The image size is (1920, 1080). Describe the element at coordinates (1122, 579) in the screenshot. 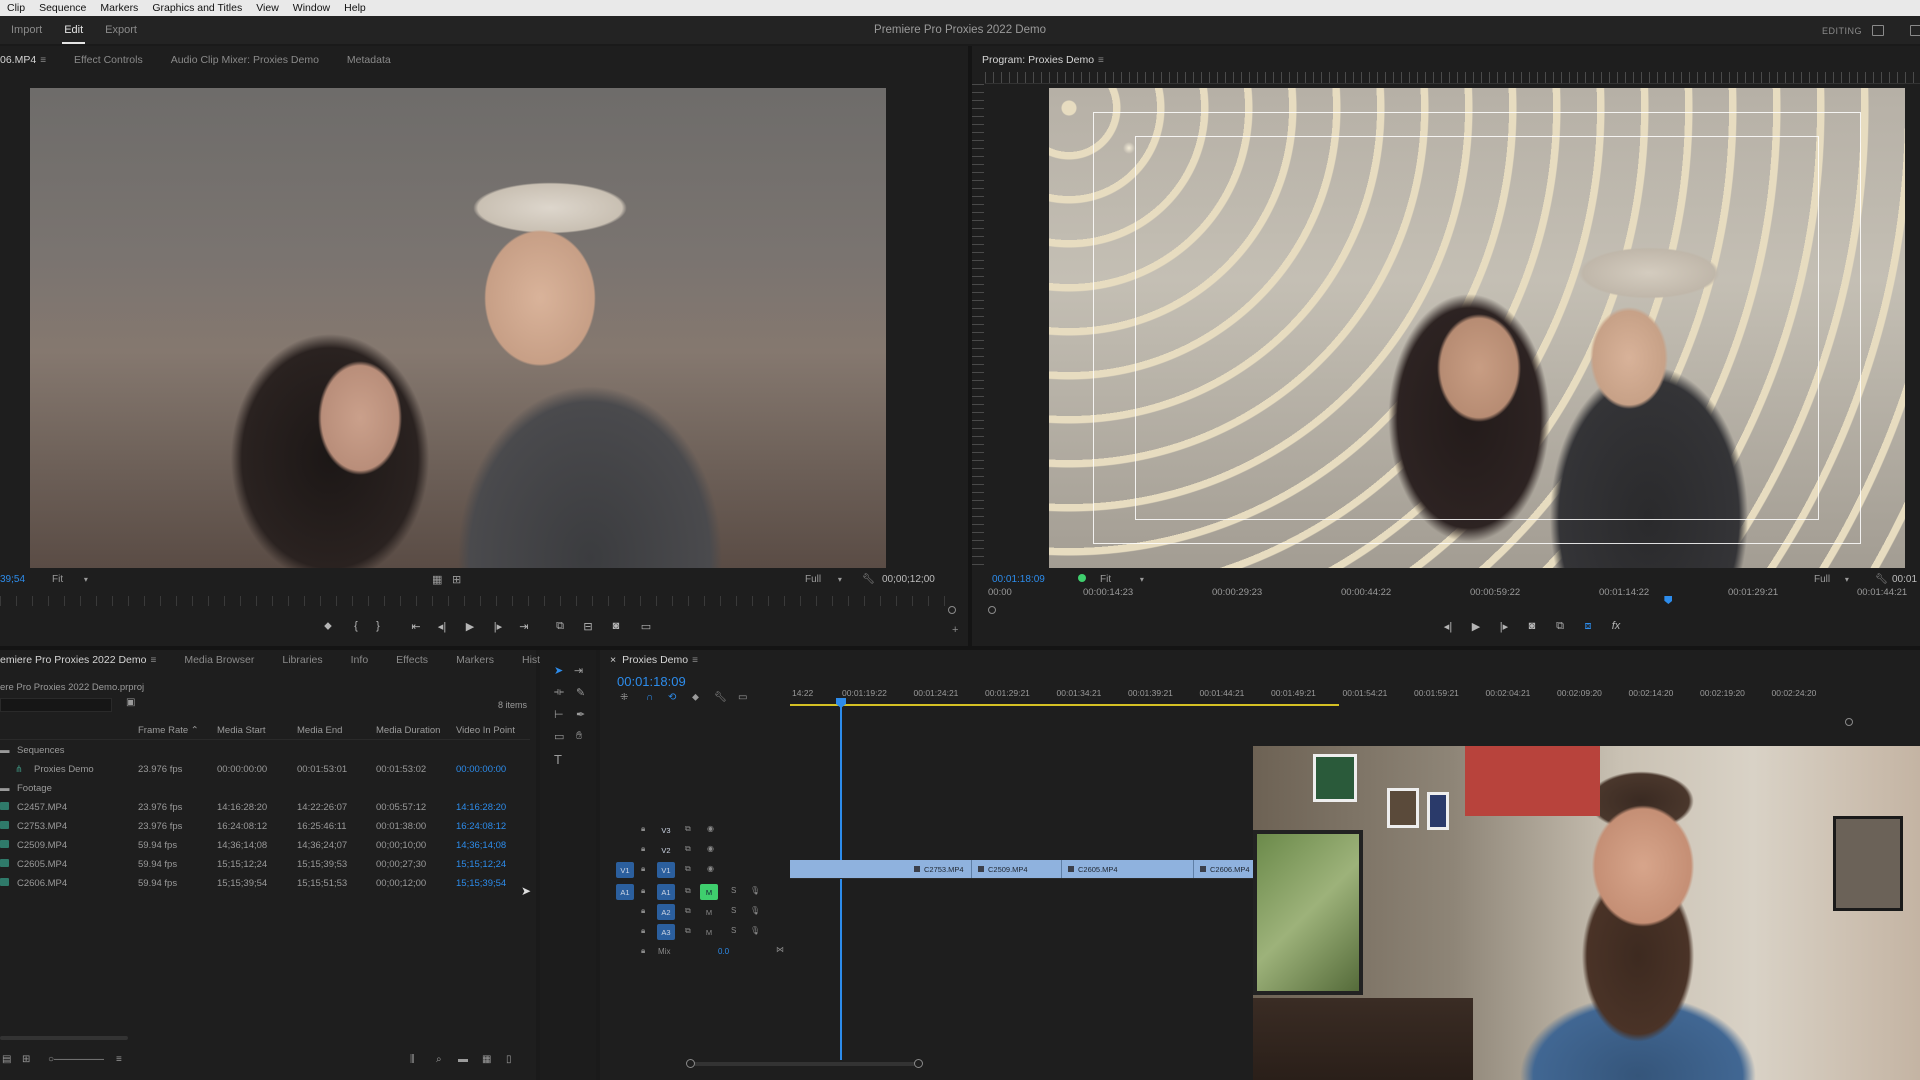

I see `program-zoom-select: Fit ▾` at that location.